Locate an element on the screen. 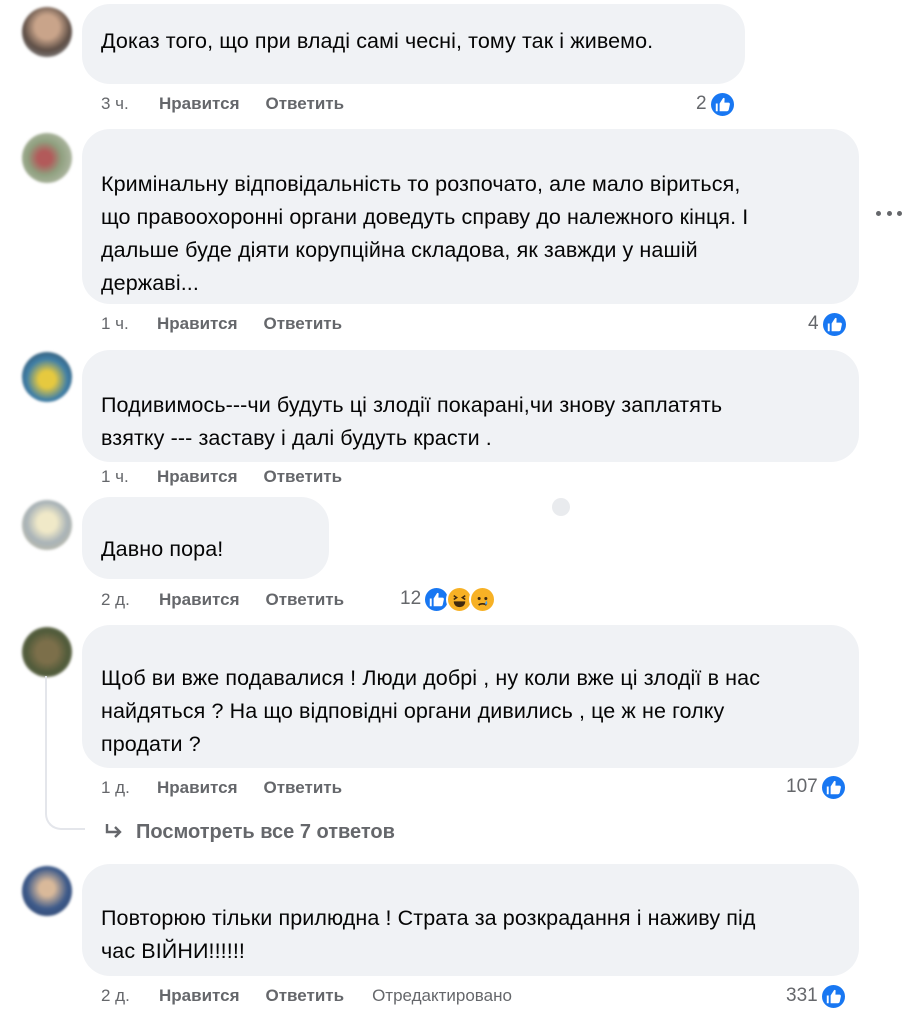 The height and width of the screenshot is (1024, 921). reaction-count: 12 is located at coordinates (411, 598).